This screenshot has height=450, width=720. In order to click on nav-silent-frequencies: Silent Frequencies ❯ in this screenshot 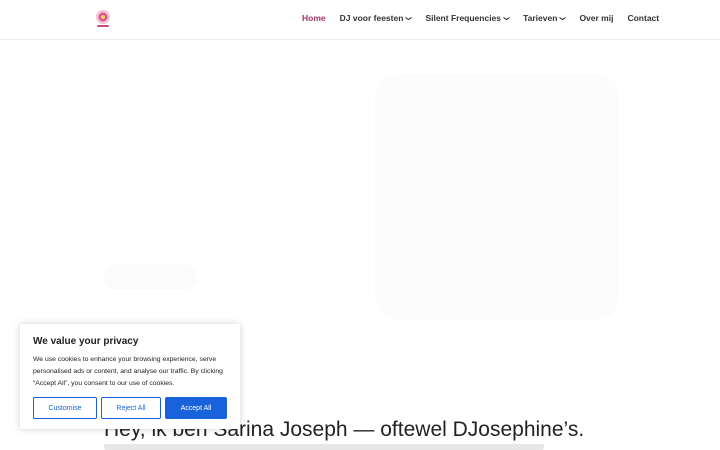, I will do `click(467, 18)`.